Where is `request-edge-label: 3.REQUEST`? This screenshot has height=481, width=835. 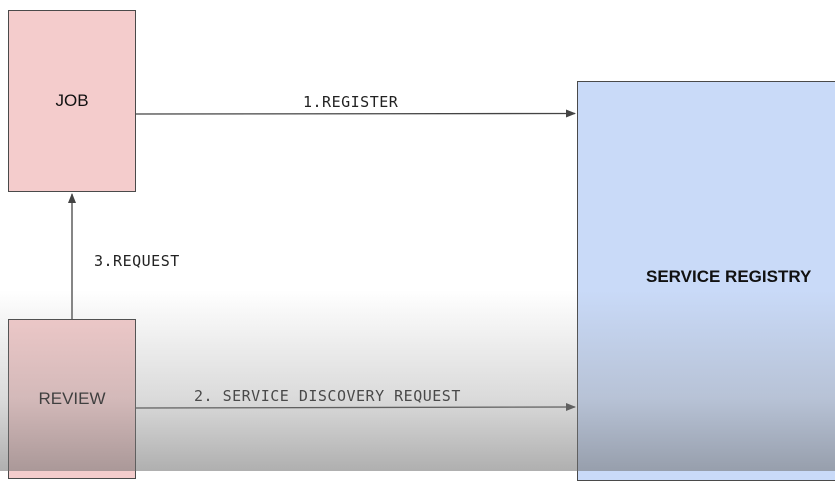 request-edge-label: 3.REQUEST is located at coordinates (137, 261).